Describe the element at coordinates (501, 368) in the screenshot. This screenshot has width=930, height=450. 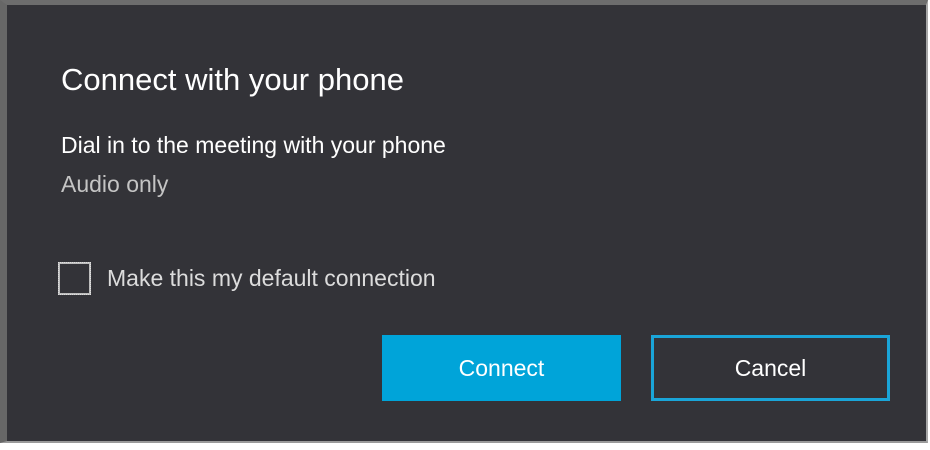
I see `connect-button: Connect` at that location.